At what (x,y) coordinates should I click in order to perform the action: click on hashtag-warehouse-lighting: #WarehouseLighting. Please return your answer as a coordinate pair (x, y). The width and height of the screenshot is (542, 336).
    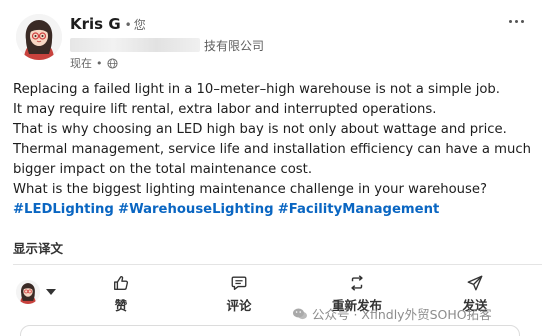
    Looking at the image, I should click on (196, 209).